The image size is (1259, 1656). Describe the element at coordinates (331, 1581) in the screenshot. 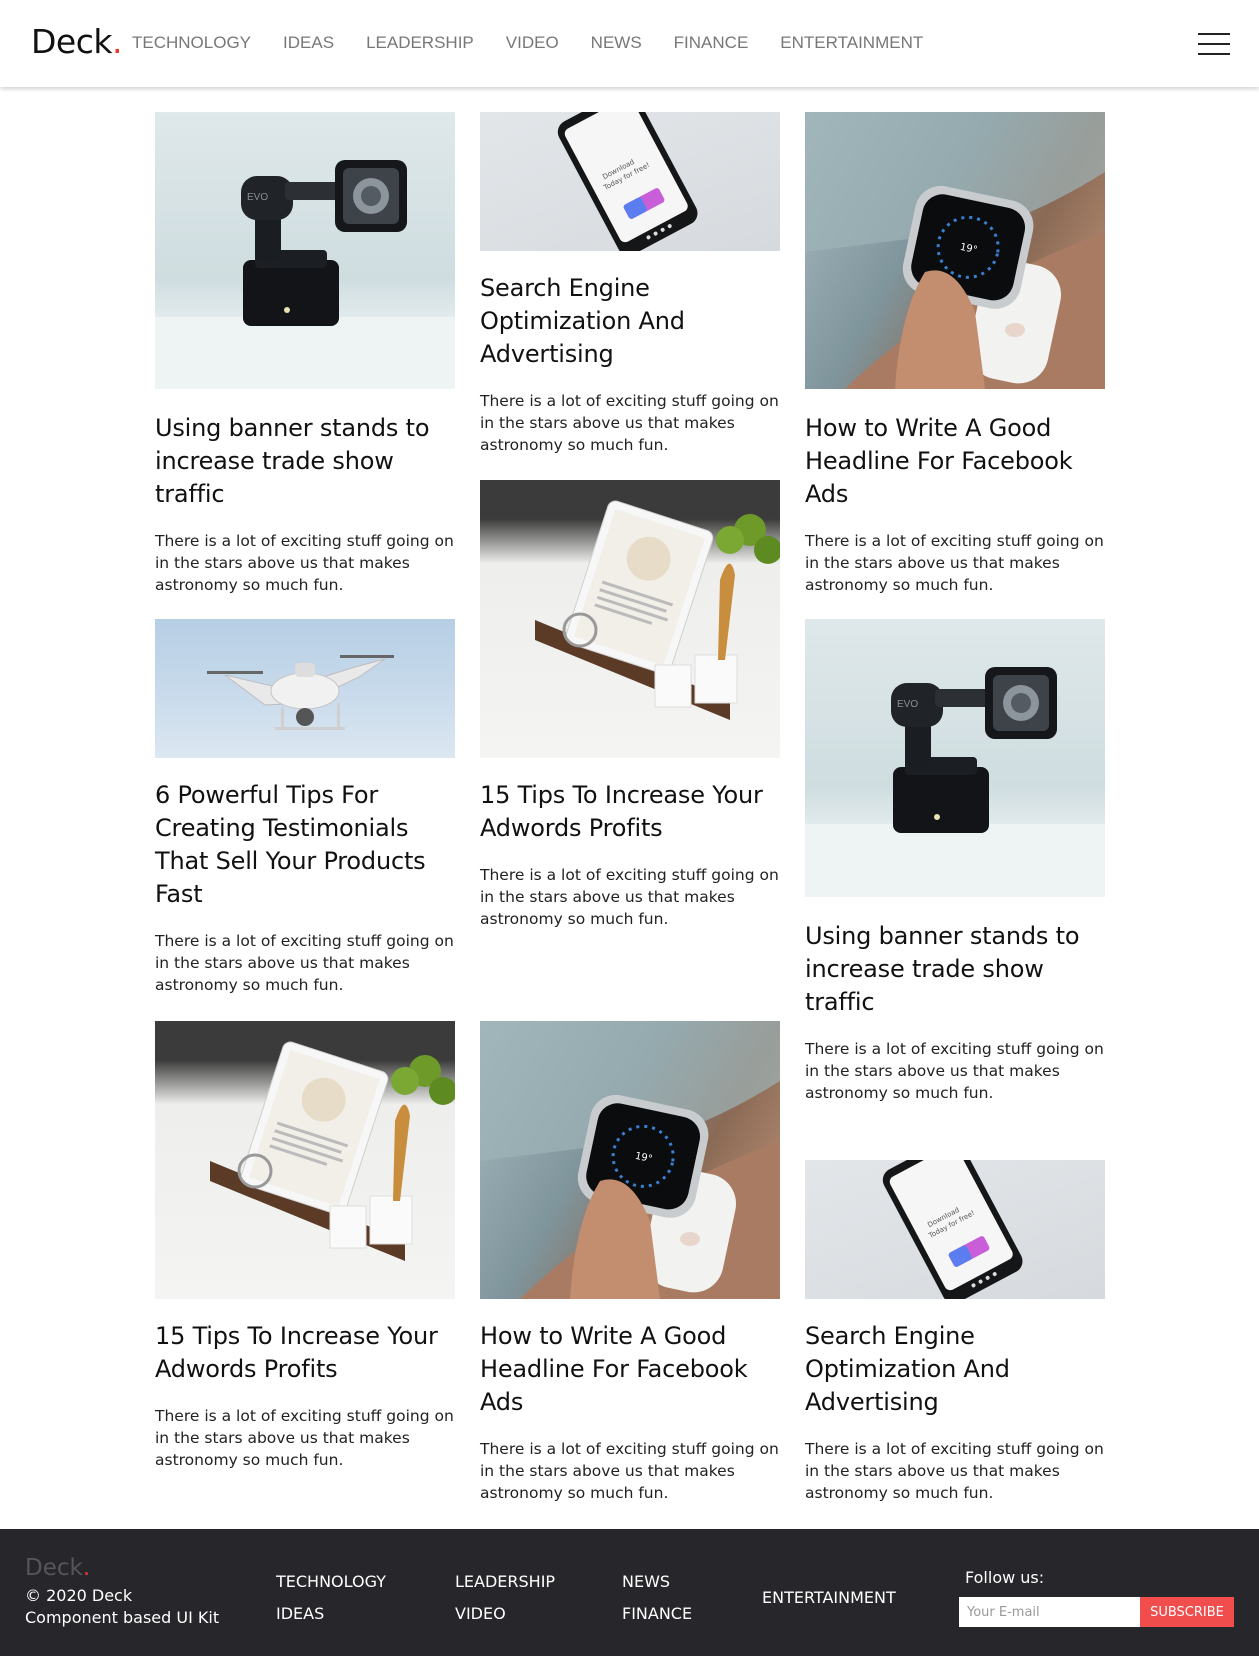

I see `footer-link-technology: TECHNOLOGY` at that location.